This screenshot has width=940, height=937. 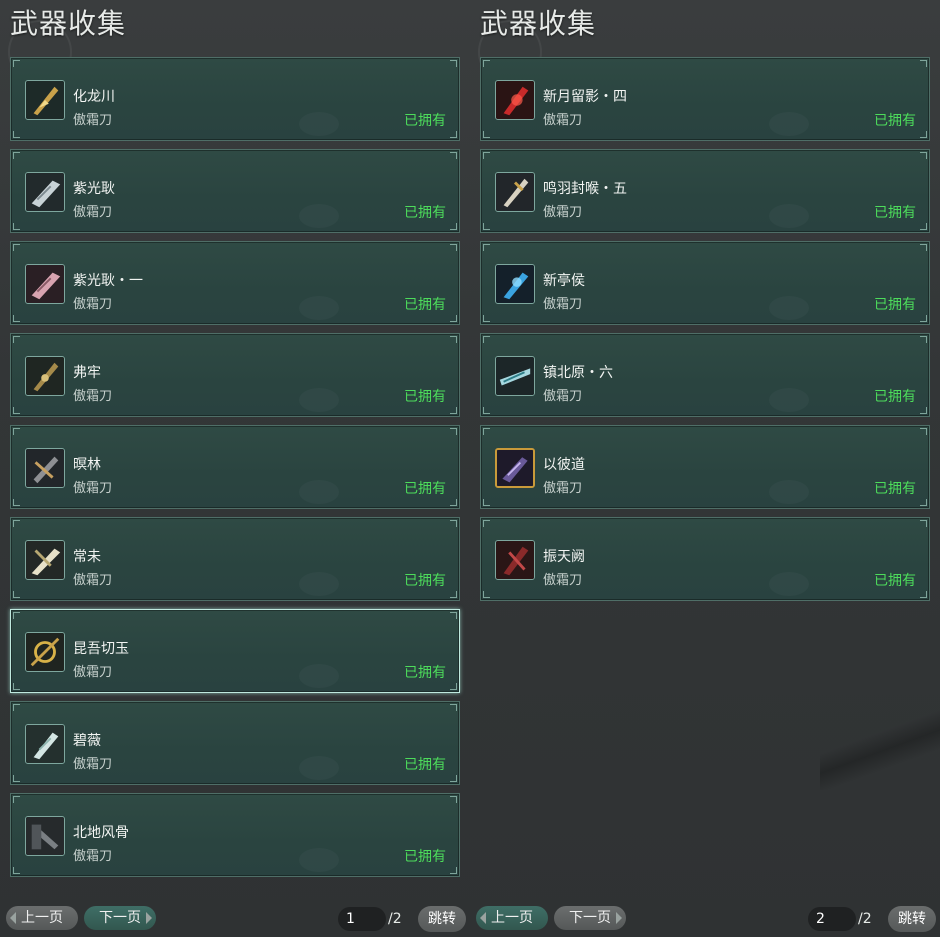 What do you see at coordinates (705, 559) in the screenshot?
I see `weapon-card: 振天阙 傲霜刀 已拥有` at bounding box center [705, 559].